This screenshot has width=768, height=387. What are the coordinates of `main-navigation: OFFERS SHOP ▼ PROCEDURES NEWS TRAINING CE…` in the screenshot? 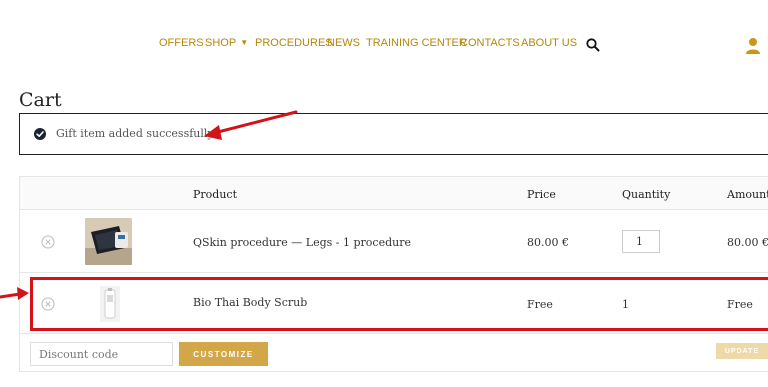 It's located at (384, 45).